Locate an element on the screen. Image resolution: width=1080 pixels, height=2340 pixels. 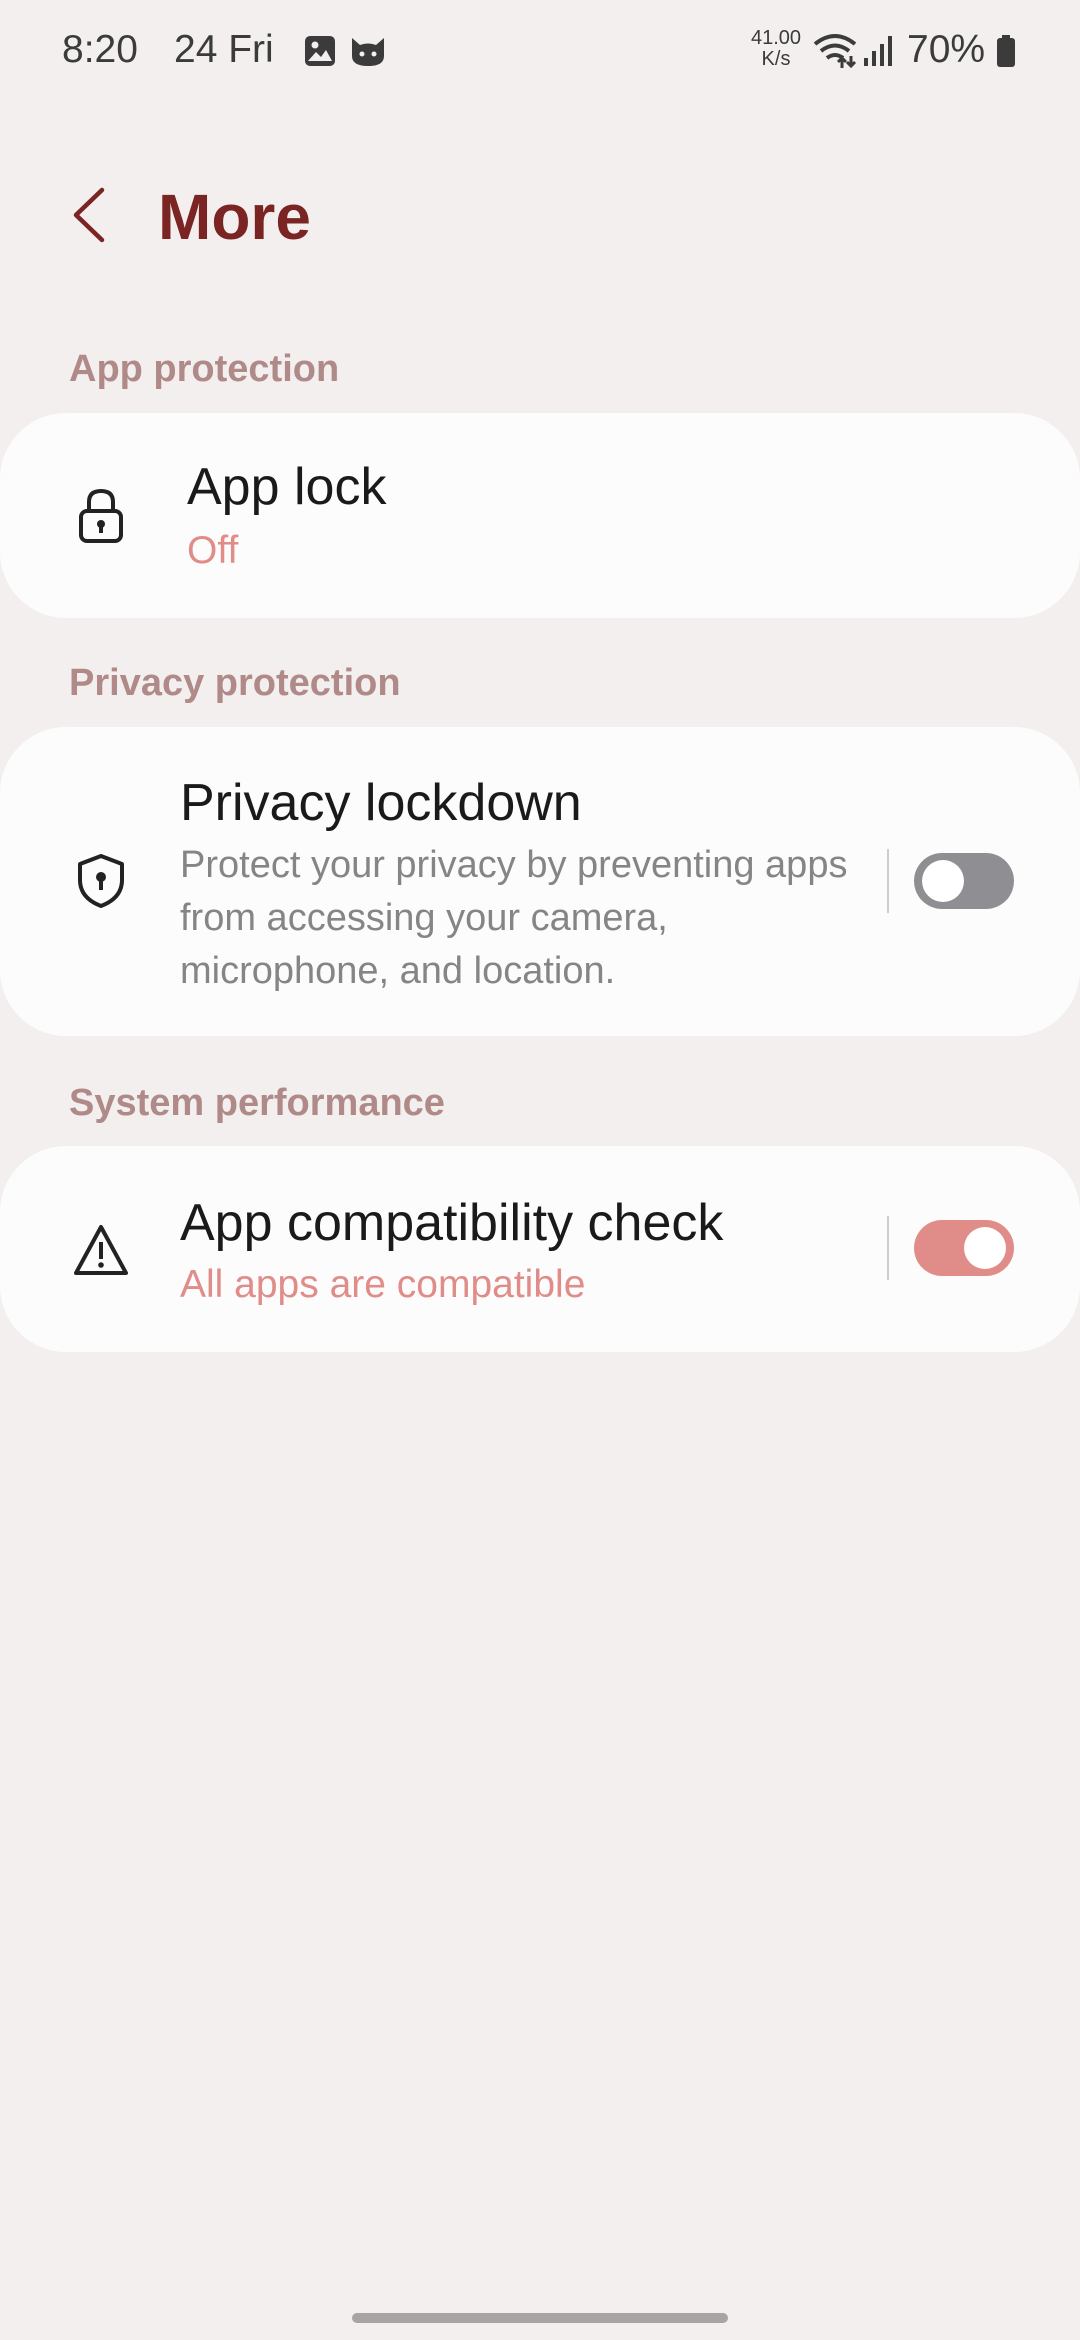
app-lock-title: App lock is located at coordinates (287, 487).